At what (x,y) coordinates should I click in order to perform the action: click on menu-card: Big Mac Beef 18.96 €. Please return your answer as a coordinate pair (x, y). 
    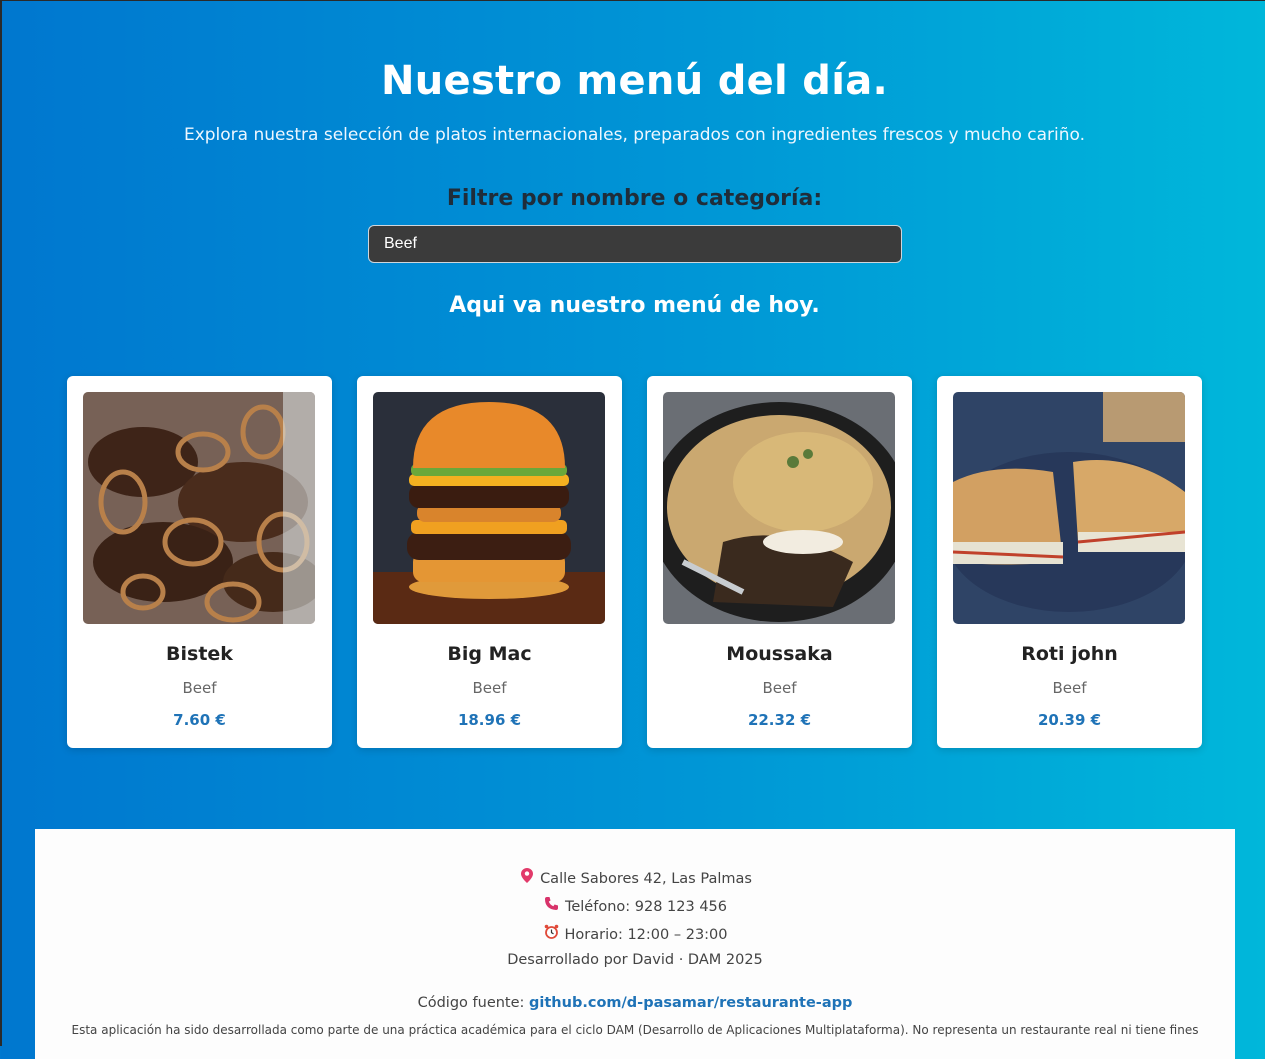
    Looking at the image, I should click on (489, 562).